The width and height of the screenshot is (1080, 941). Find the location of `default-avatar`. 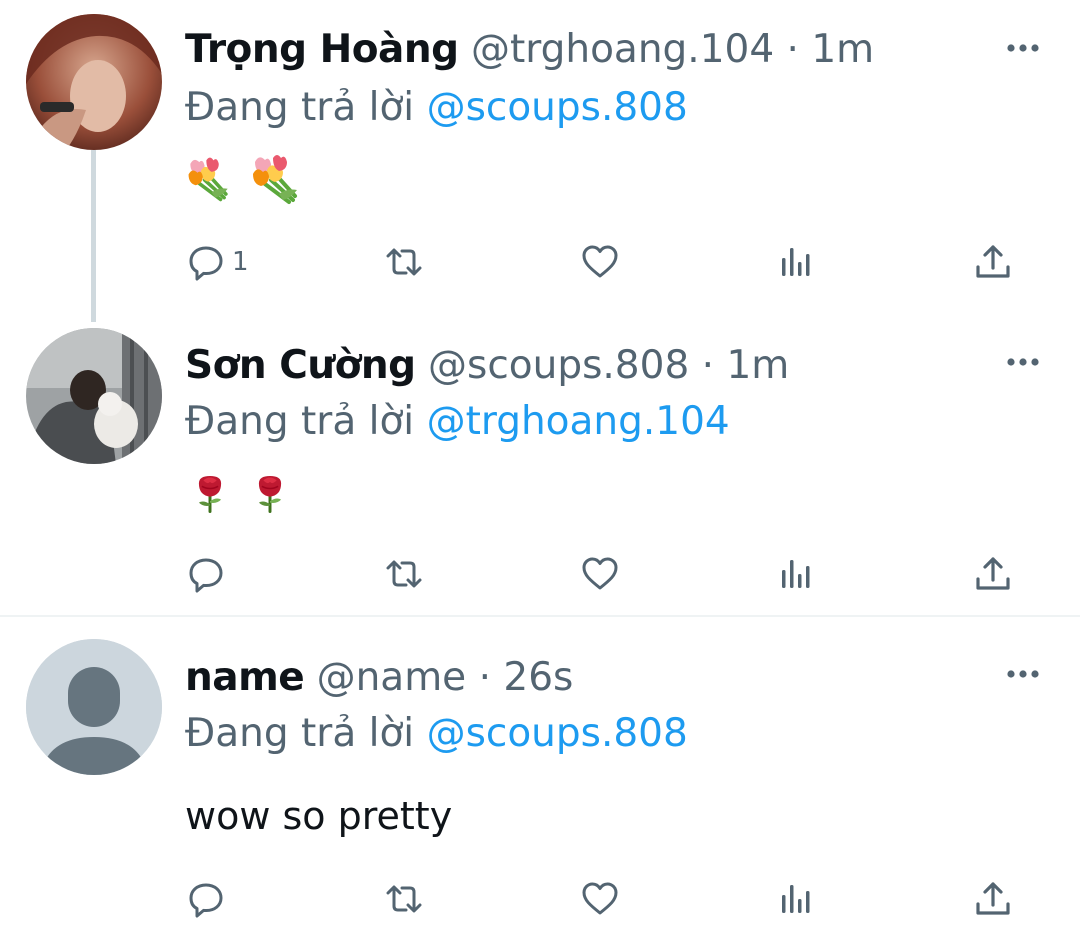

default-avatar is located at coordinates (94, 707).